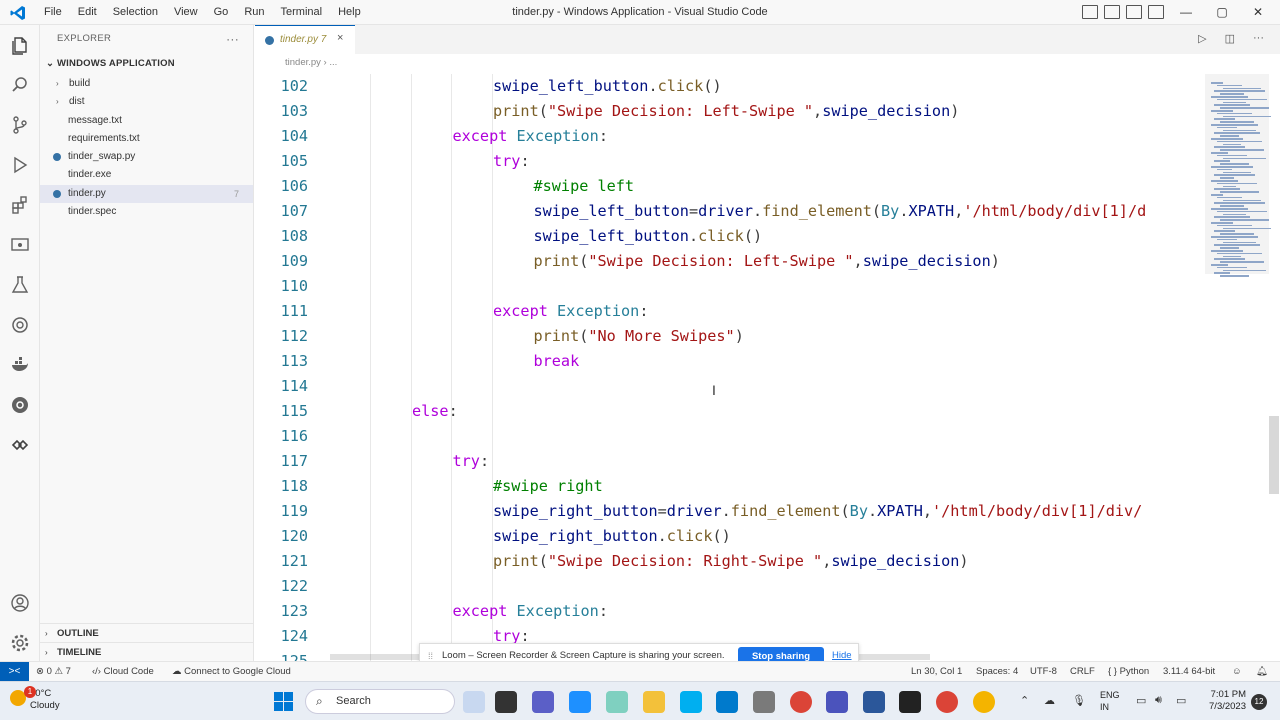 This screenshot has width=1280, height=720. I want to click on code-line: 123 except Exception:, so click(730, 611).